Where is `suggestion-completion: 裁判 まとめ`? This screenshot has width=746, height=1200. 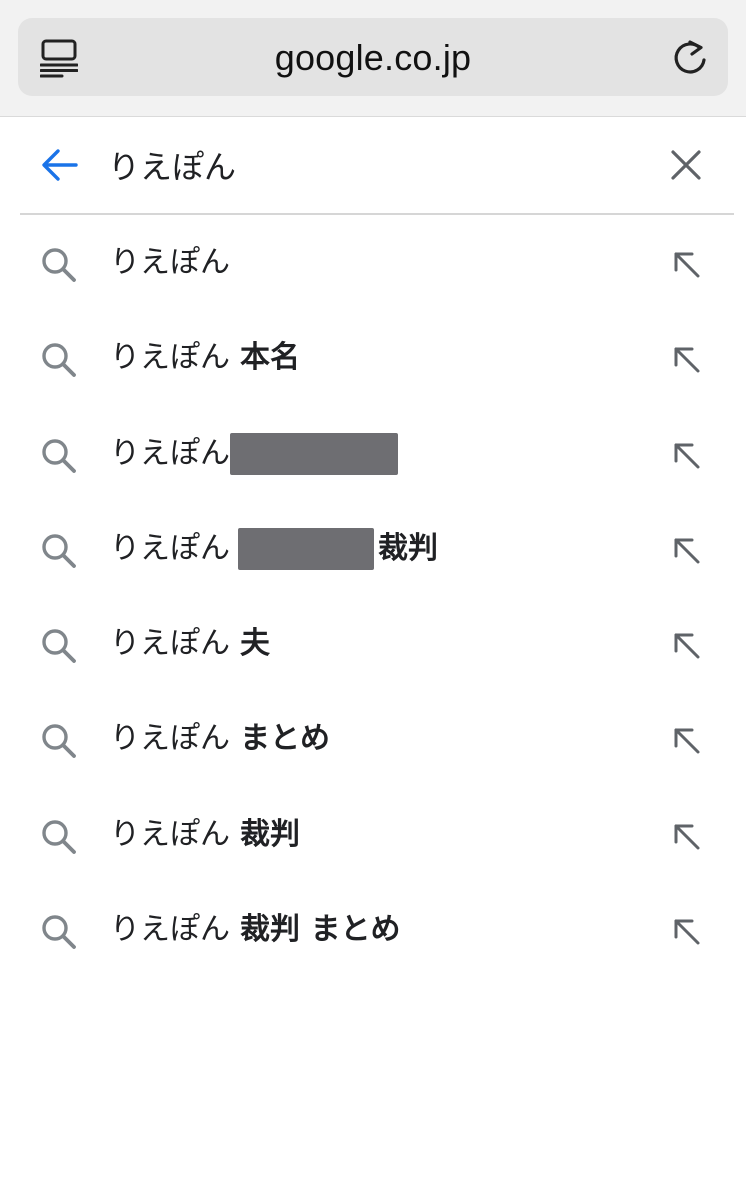
suggestion-completion: 裁判 まとめ is located at coordinates (320, 930).